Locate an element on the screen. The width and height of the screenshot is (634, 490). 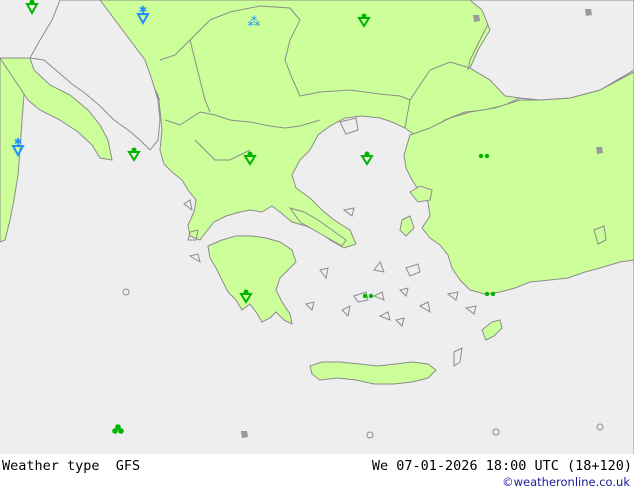
snow-icon: ⁂ is located at coordinates (254, 22).